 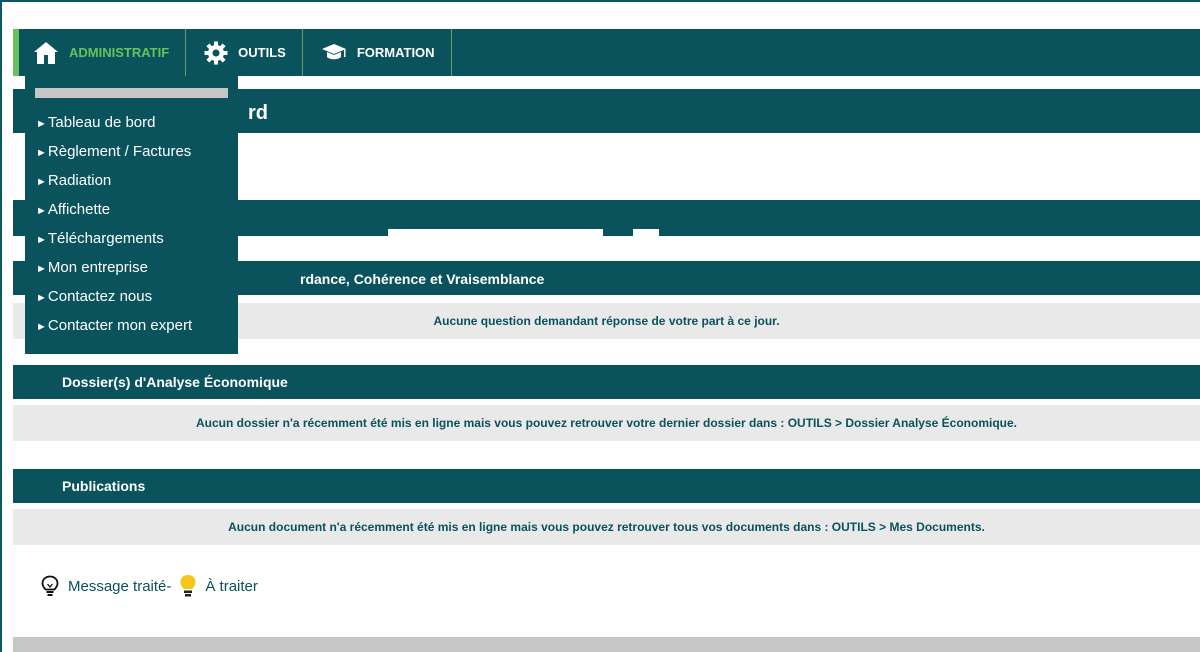 What do you see at coordinates (262, 52) in the screenshot?
I see `nav-item-label: OUTILS` at bounding box center [262, 52].